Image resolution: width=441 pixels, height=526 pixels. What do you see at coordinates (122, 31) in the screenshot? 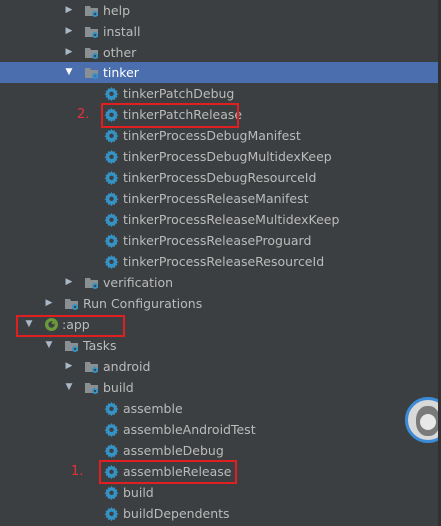
I see `tree-row-label: install` at bounding box center [122, 31].